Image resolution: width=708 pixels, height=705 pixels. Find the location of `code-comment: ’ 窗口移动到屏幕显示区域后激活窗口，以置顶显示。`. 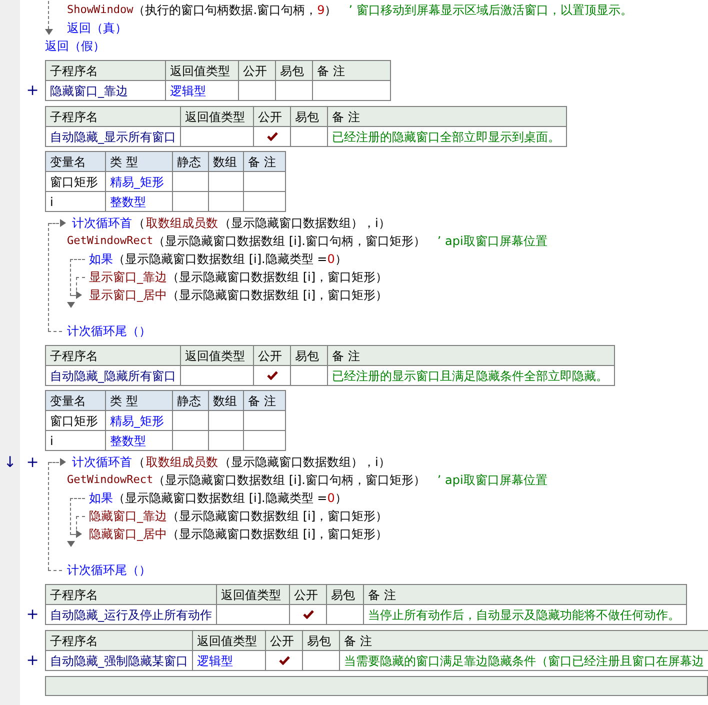

code-comment: ’ 窗口移动到屏幕显示区域后激活窗口，以置顶显示。 is located at coordinates (490, 10).